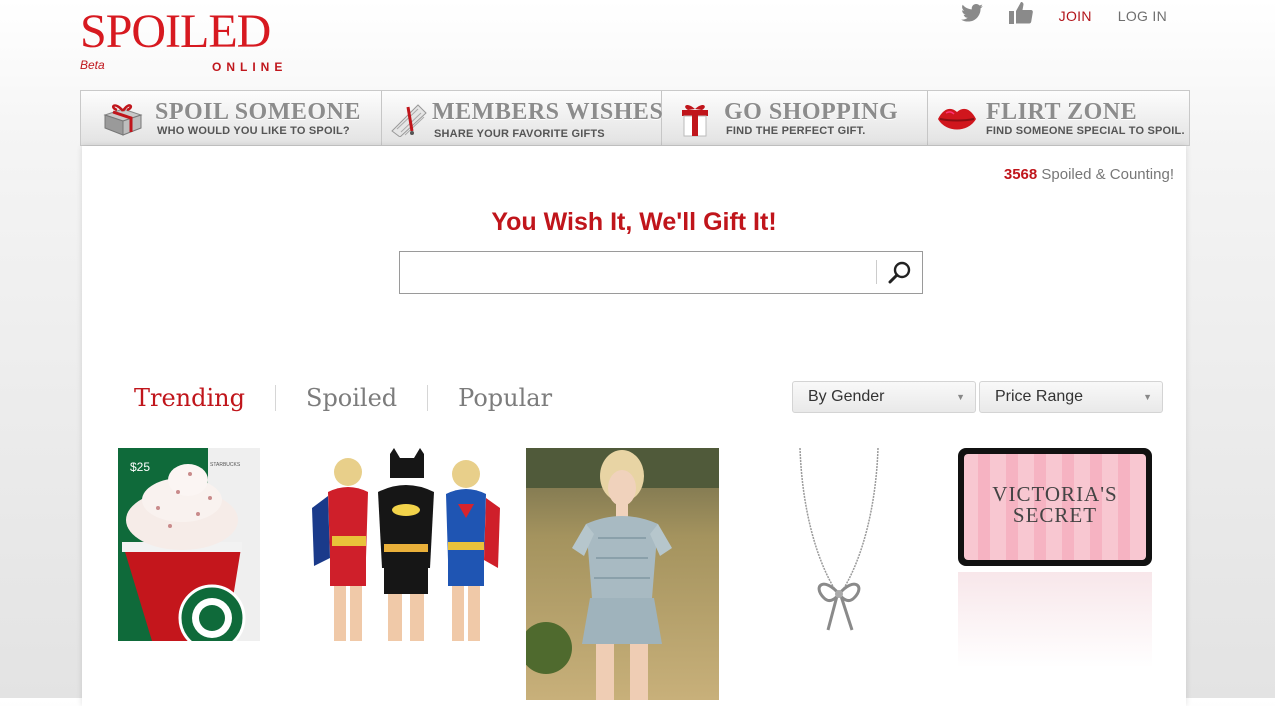 Image resolution: width=1275 pixels, height=706 pixels. What do you see at coordinates (1105, 174) in the screenshot?
I see `spoiled-counter-label: Spoiled & Counting!` at bounding box center [1105, 174].